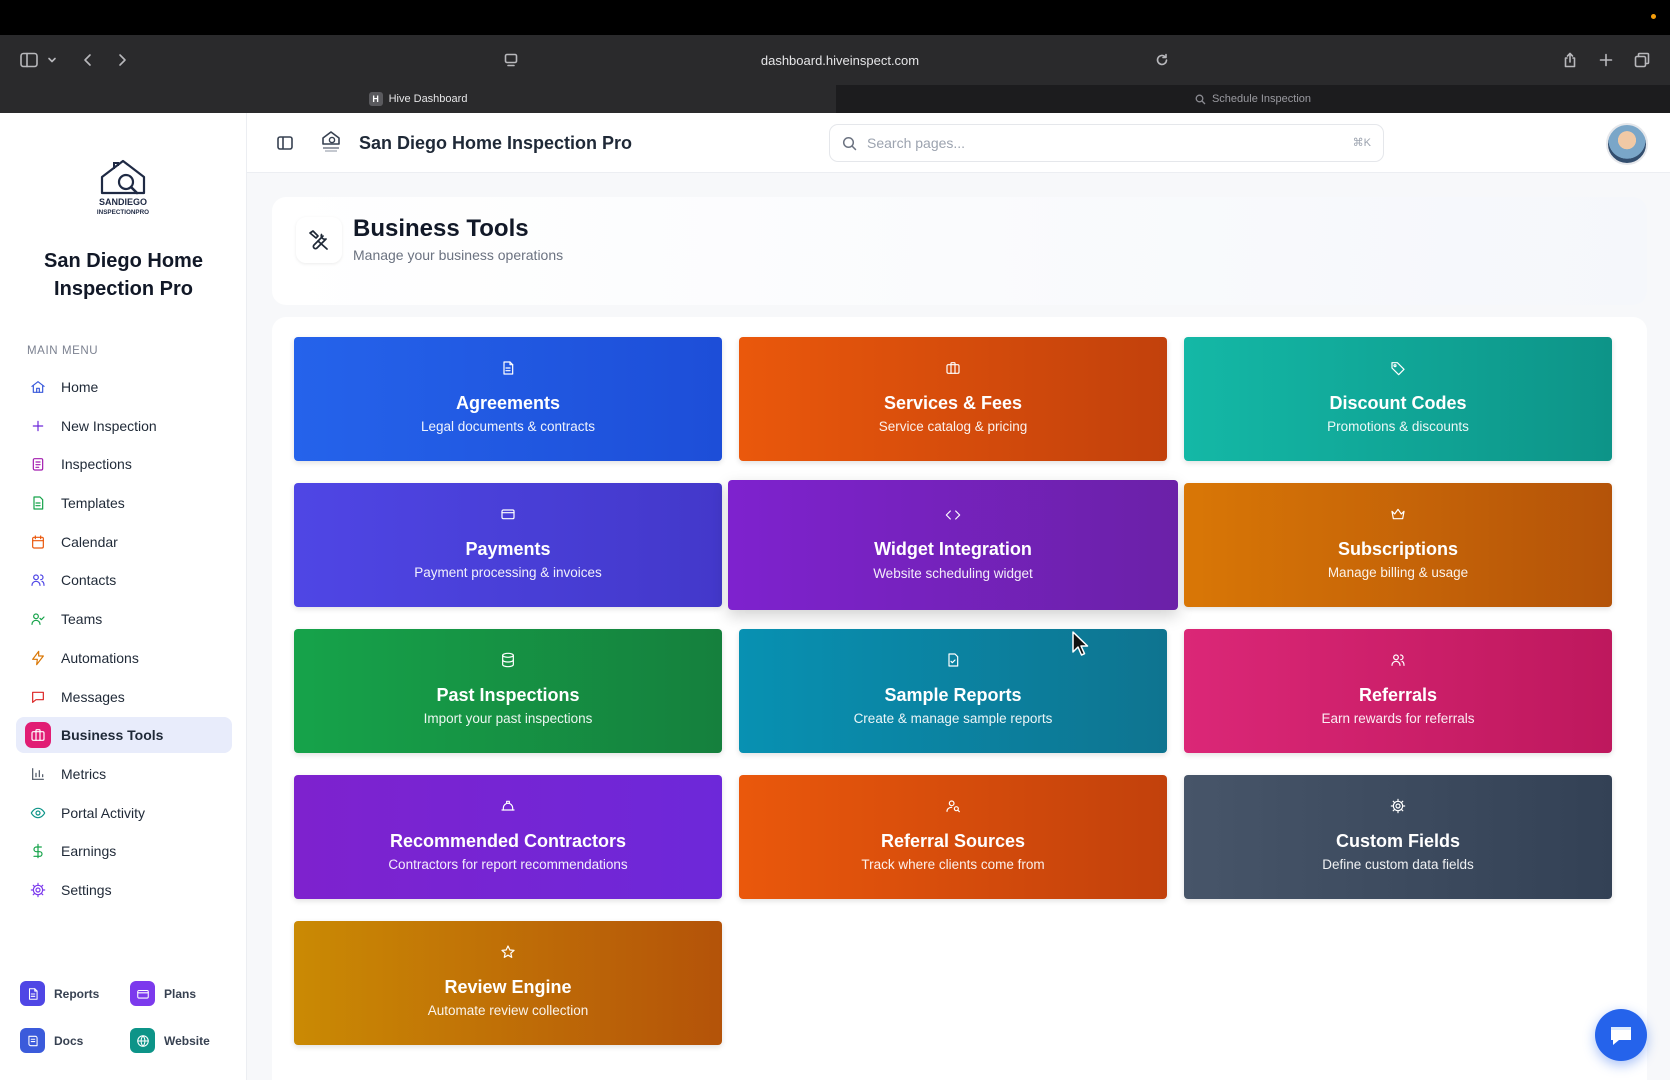 The height and width of the screenshot is (1080, 1670). What do you see at coordinates (38, 697) in the screenshot?
I see `message-icon` at bounding box center [38, 697].